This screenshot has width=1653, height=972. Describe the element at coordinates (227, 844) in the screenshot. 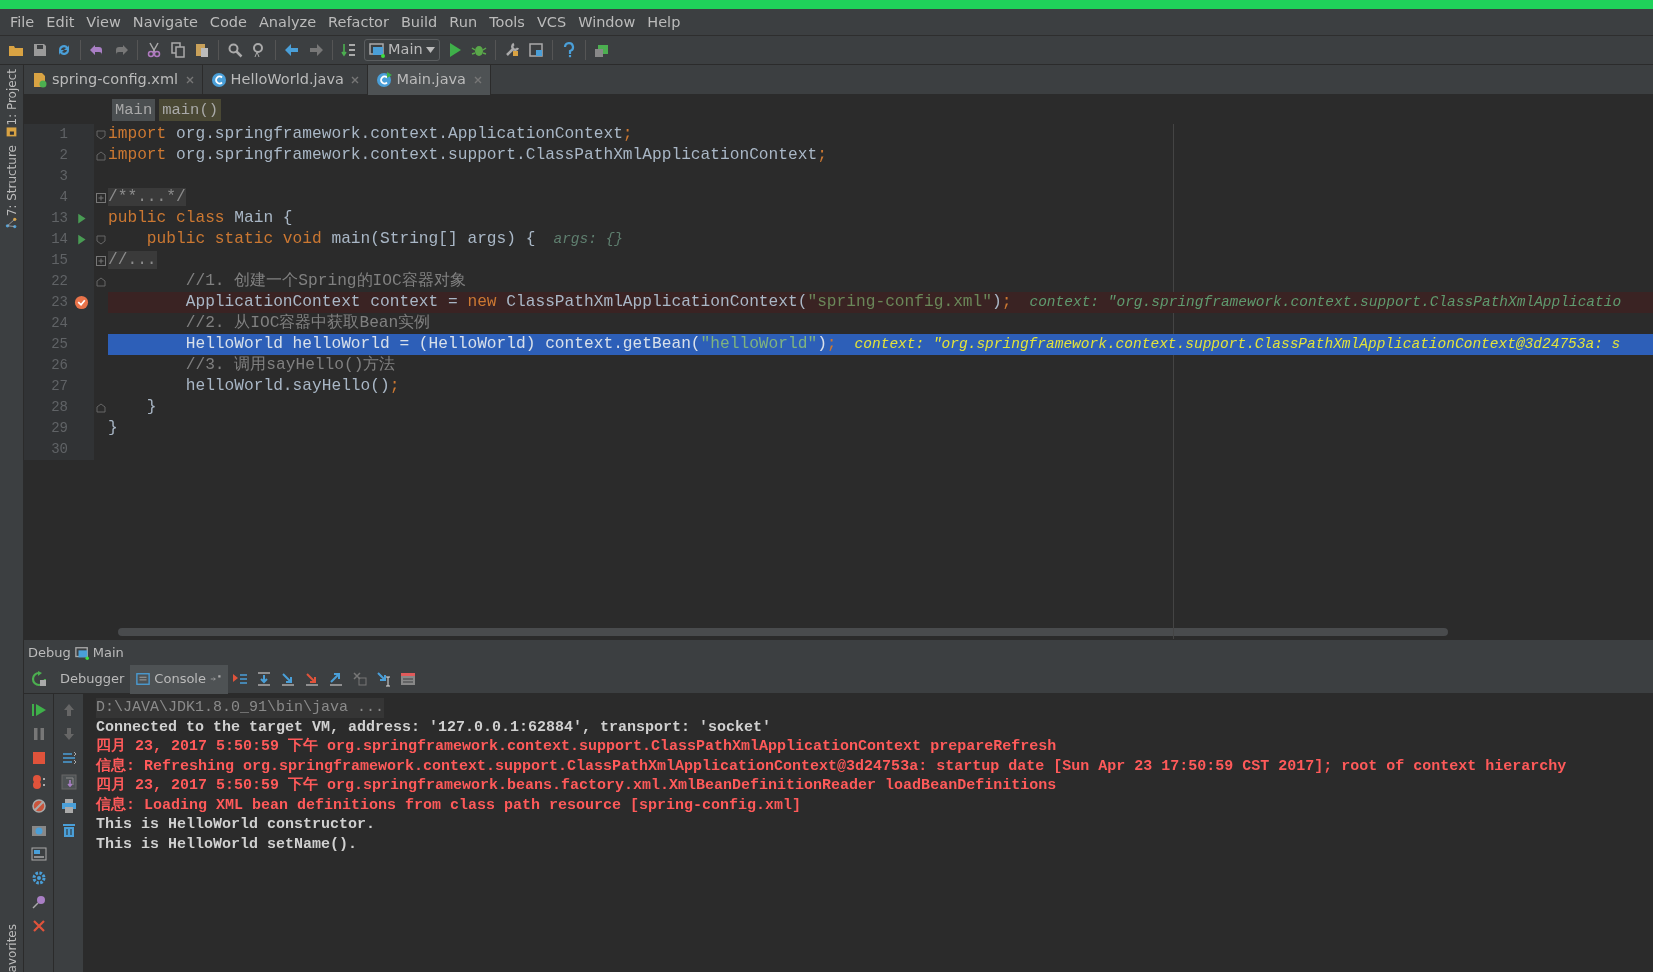

I see `console-line: This is HelloWorld setName().` at that location.